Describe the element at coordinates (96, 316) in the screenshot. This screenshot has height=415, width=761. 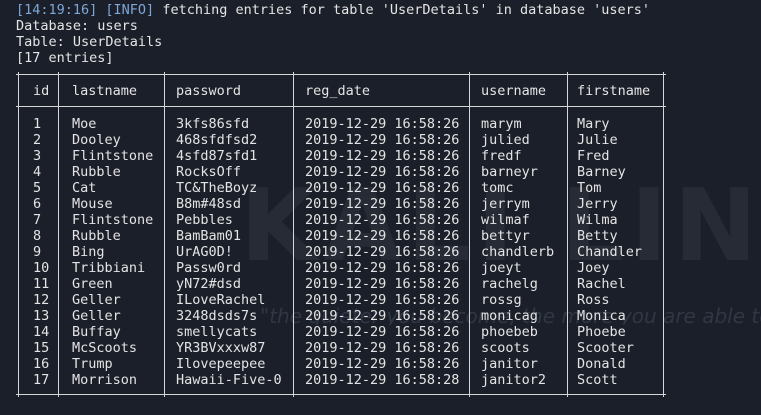
I see `cell-lastname: Geller` at that location.